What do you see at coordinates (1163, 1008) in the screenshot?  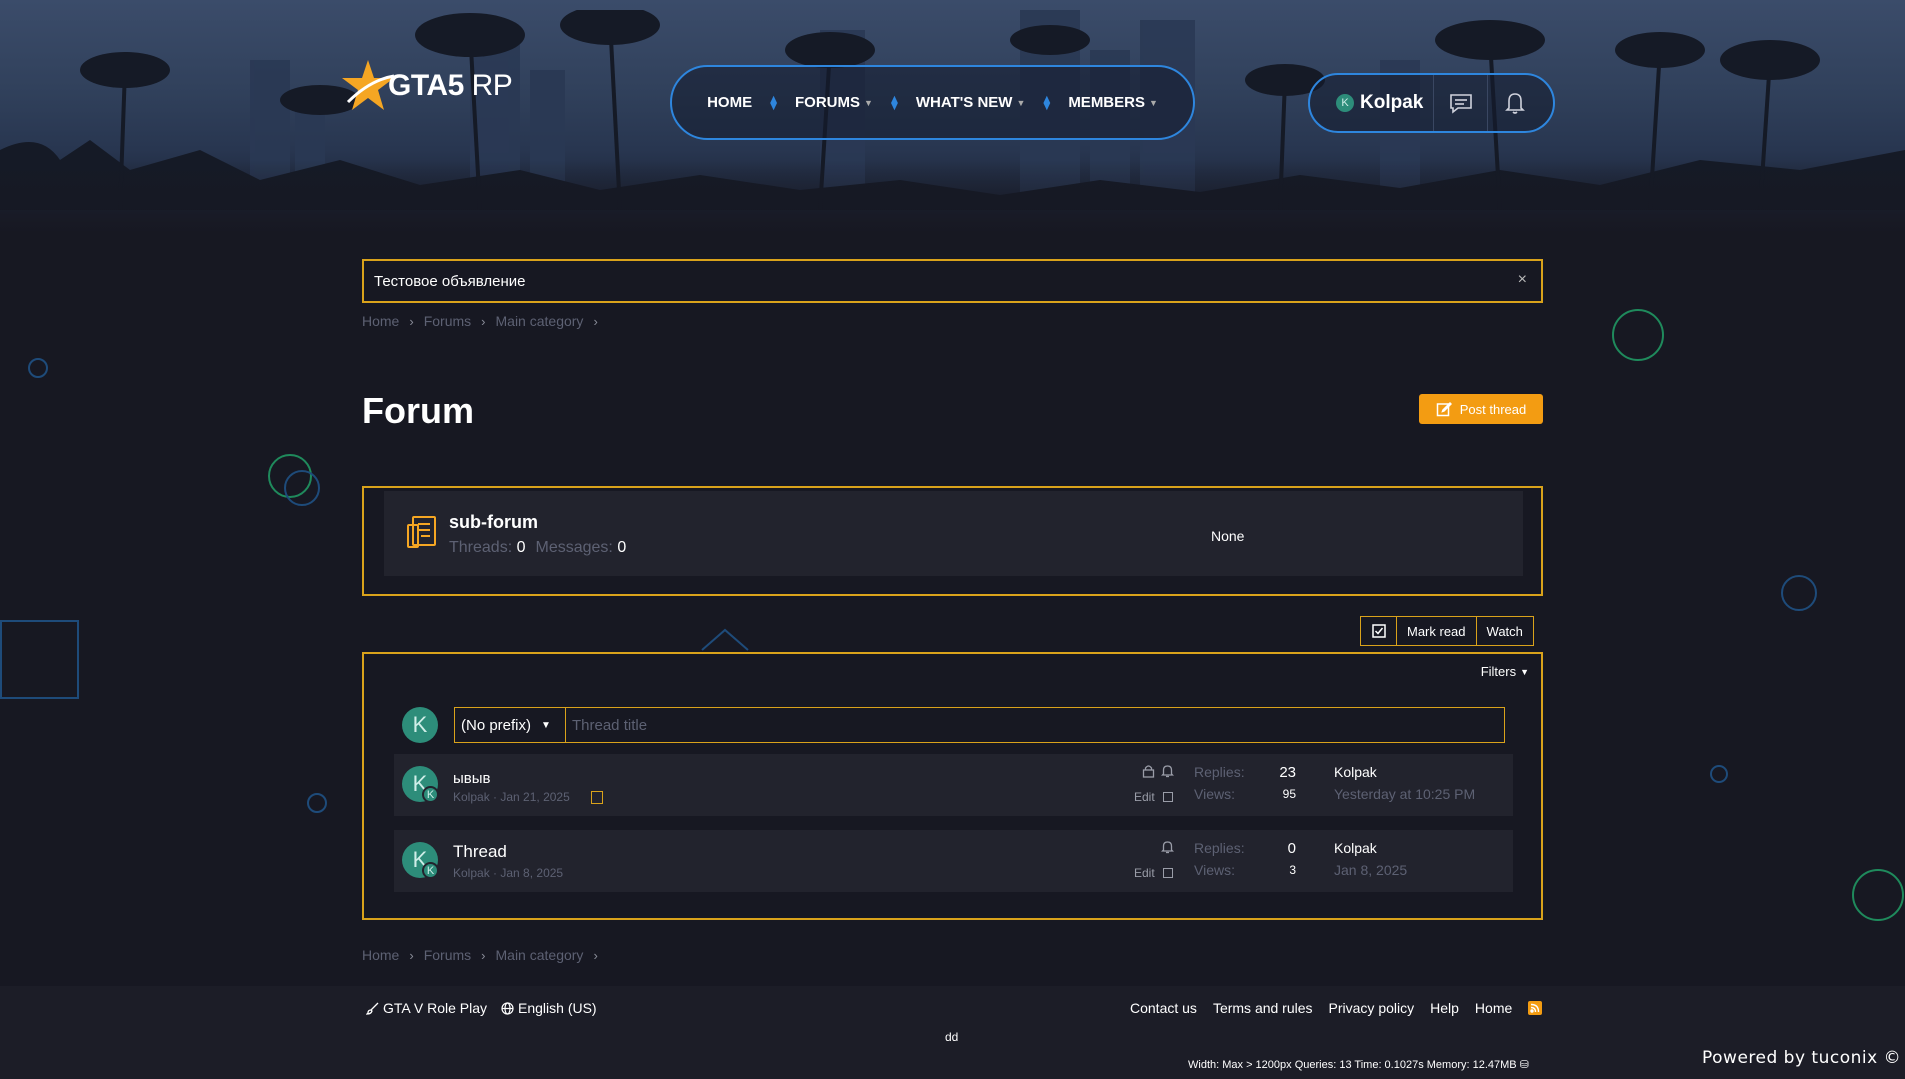 I see `footer-link-contact: Contact us` at bounding box center [1163, 1008].